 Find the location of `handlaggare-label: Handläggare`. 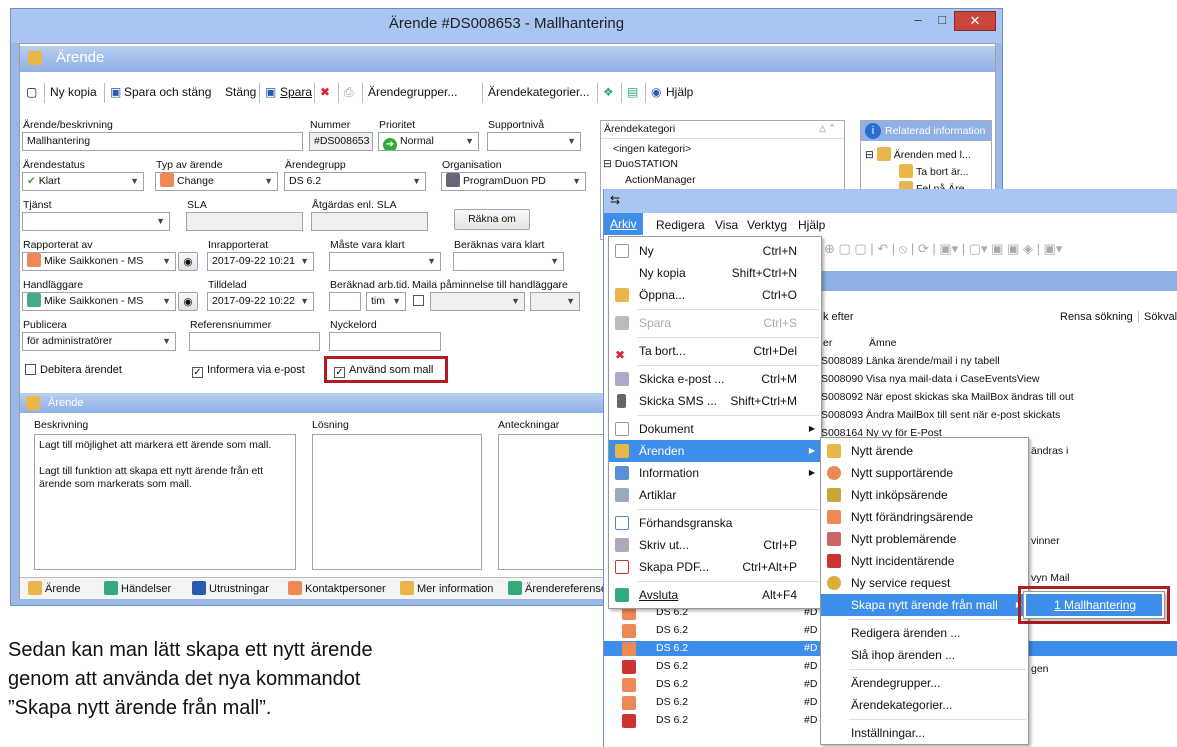

handlaggare-label: Handläggare is located at coordinates (53, 285).